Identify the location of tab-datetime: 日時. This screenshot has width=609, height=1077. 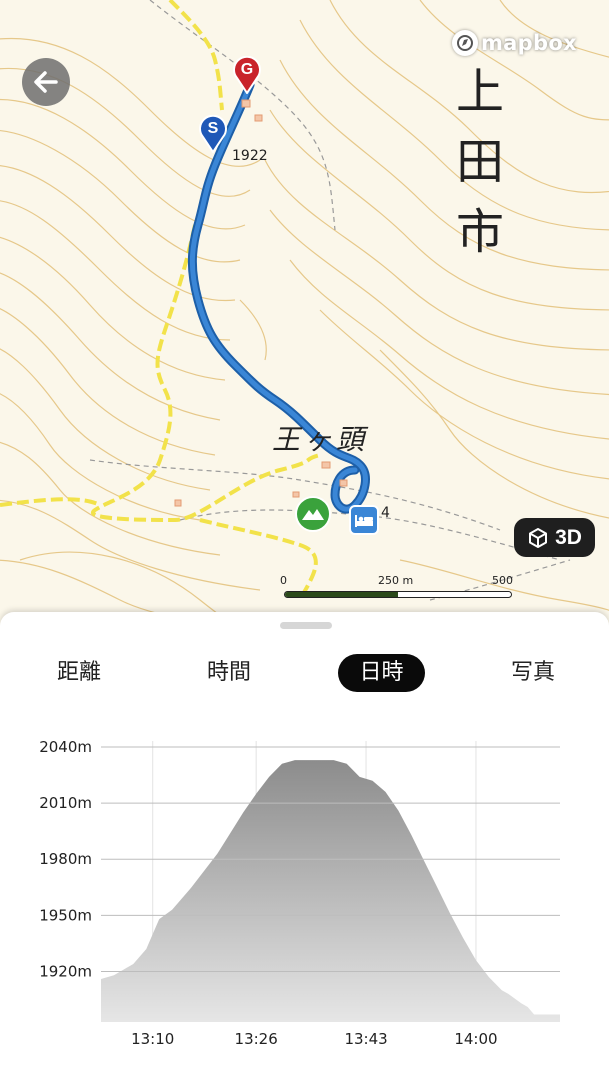
(381, 673).